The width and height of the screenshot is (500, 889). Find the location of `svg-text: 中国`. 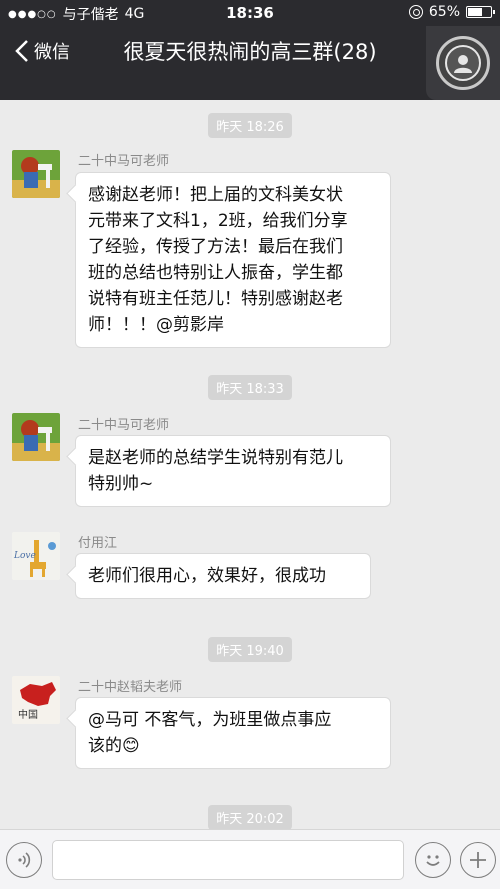

svg-text: 中国 is located at coordinates (28, 714).